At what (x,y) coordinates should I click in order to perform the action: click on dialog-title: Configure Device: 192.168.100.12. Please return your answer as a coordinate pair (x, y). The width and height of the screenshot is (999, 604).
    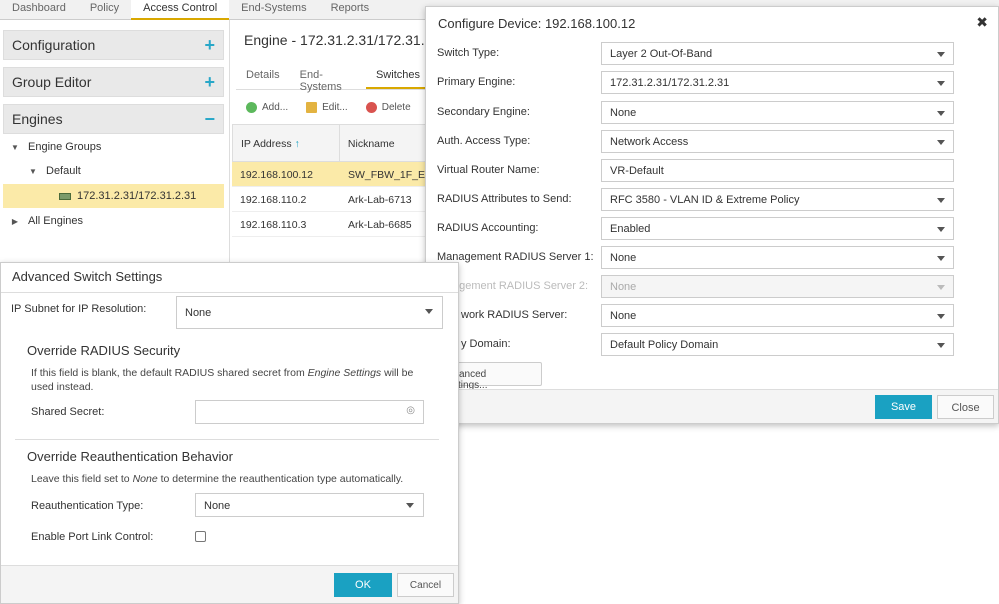
    Looking at the image, I should click on (537, 23).